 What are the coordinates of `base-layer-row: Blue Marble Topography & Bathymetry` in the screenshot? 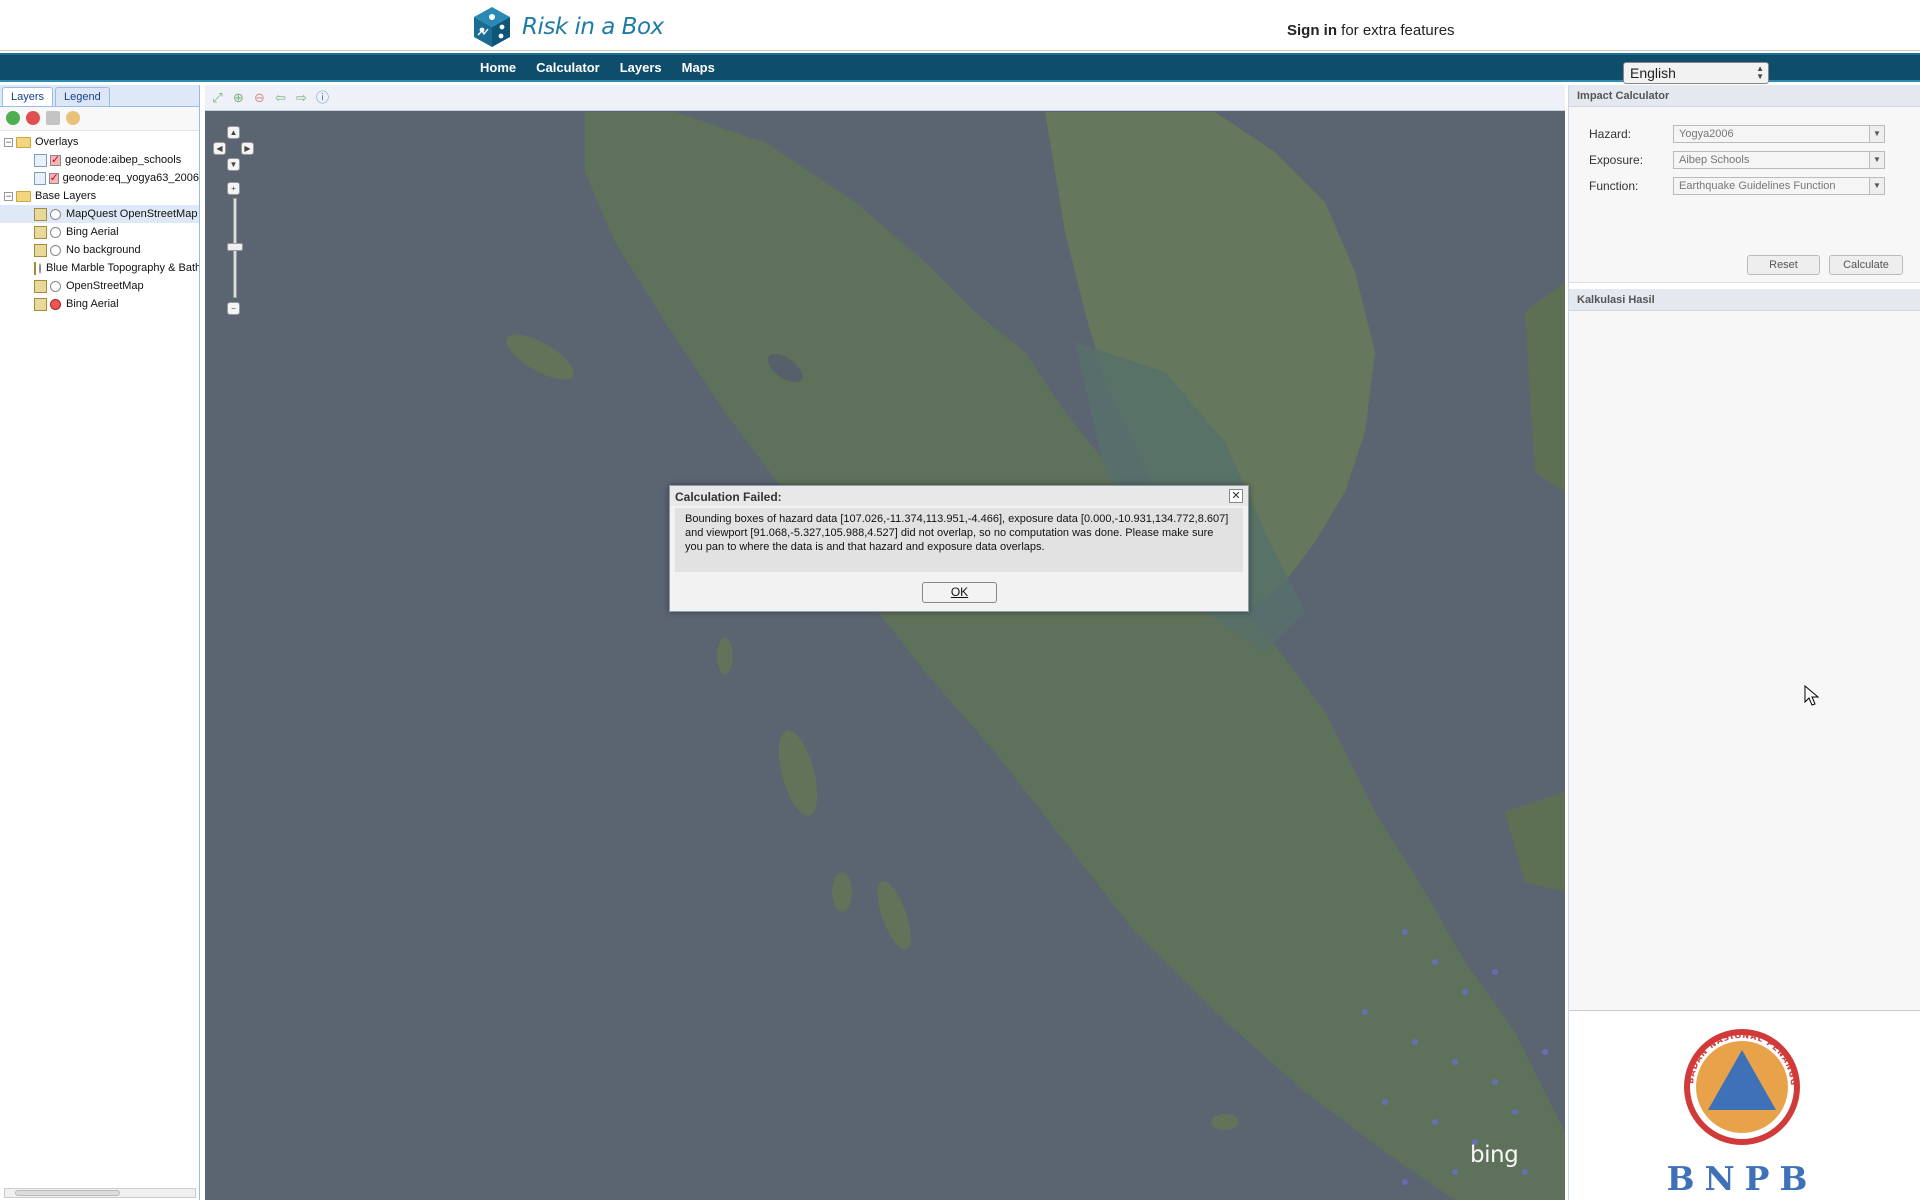 It's located at (99, 268).